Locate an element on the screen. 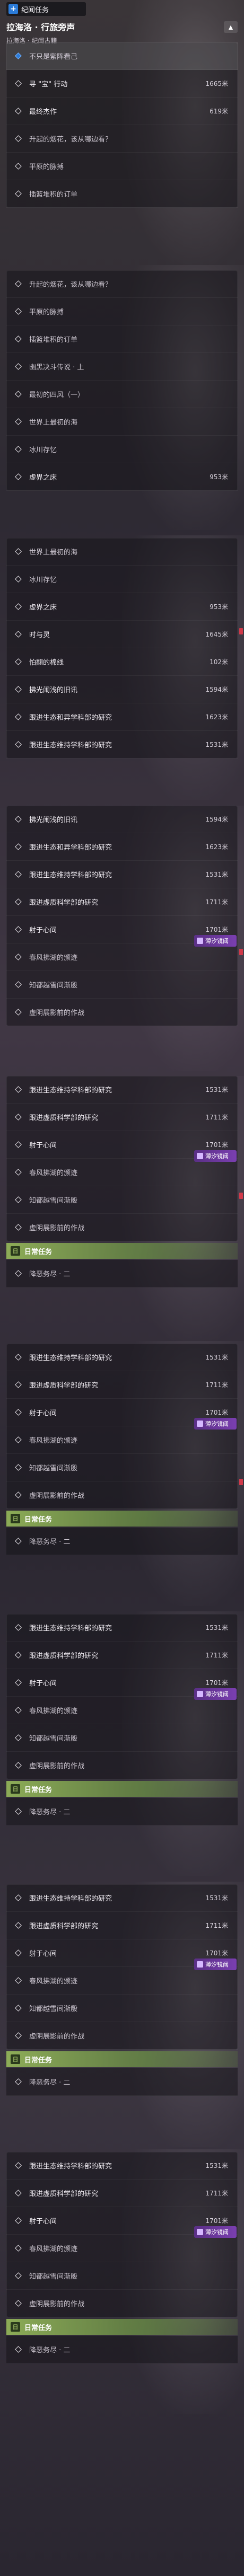 The width and height of the screenshot is (244, 2576). quest-category-title: 纪闻任务 is located at coordinates (35, 10).